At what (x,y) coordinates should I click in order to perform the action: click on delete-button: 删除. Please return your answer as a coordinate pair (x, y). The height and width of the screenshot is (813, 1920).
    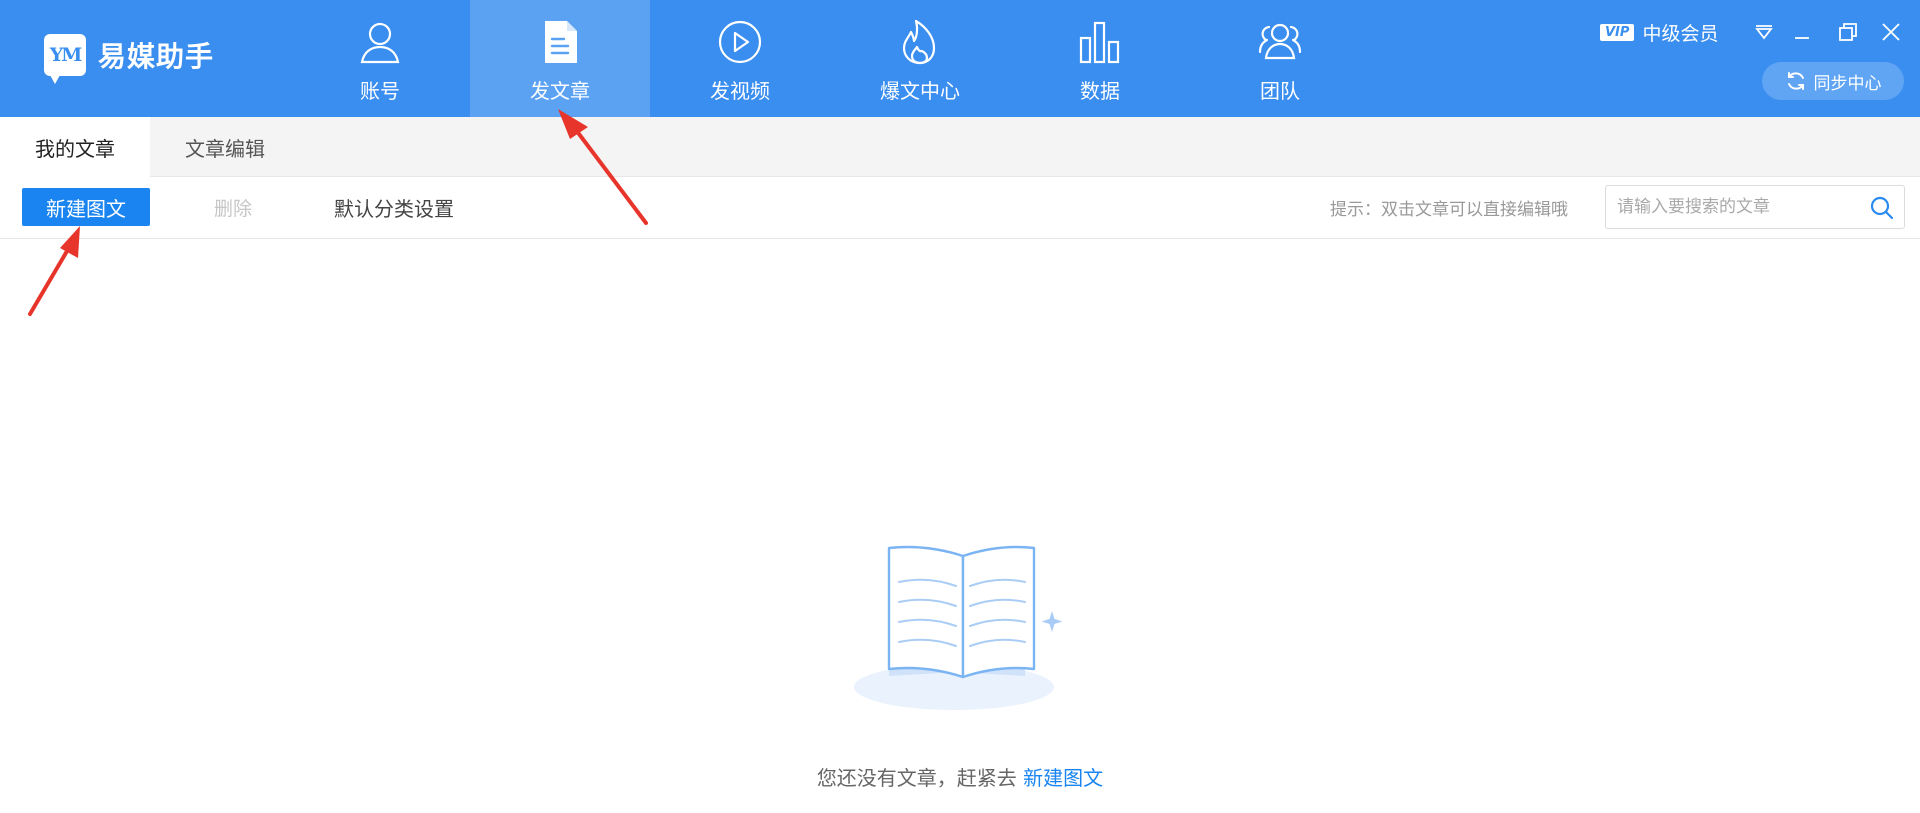
    Looking at the image, I should click on (233, 207).